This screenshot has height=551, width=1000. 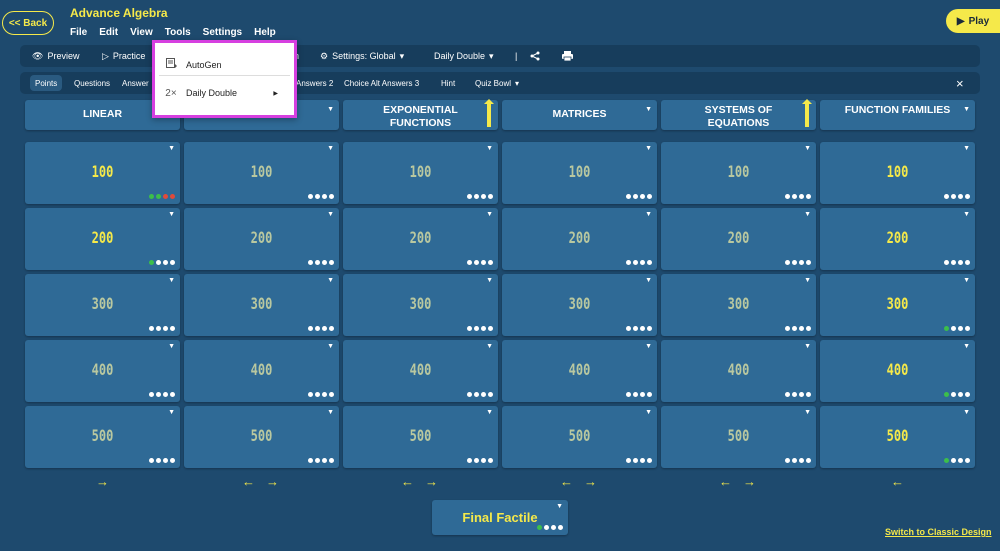 I want to click on filter-alt-answers-3: Choice Alt Answers 3, so click(x=381, y=83).